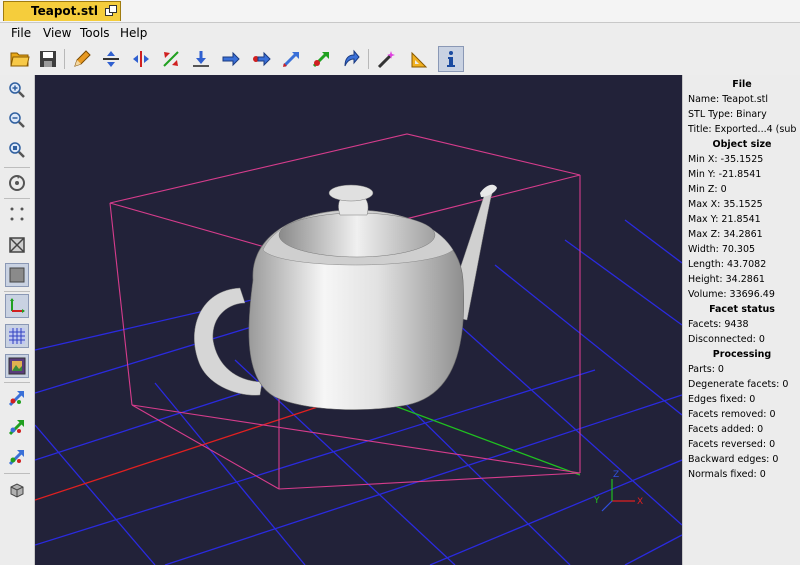  I want to click on menu-bar: File View Tools Help, so click(400, 33).